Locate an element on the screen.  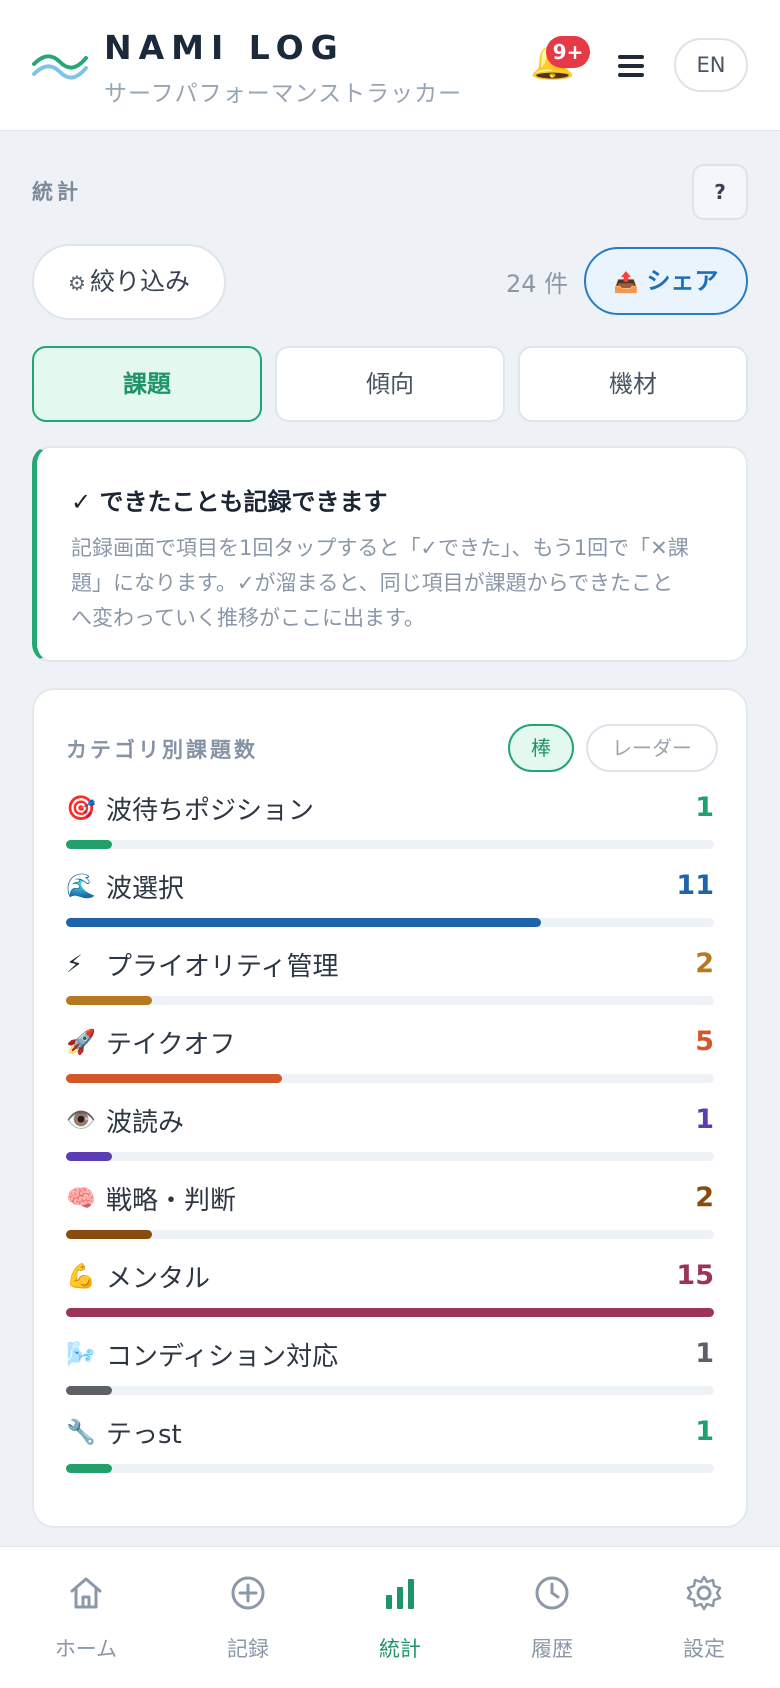
bottom-nav: ホーム 記録 統計 履歴 設定 is located at coordinates (390, 1617).